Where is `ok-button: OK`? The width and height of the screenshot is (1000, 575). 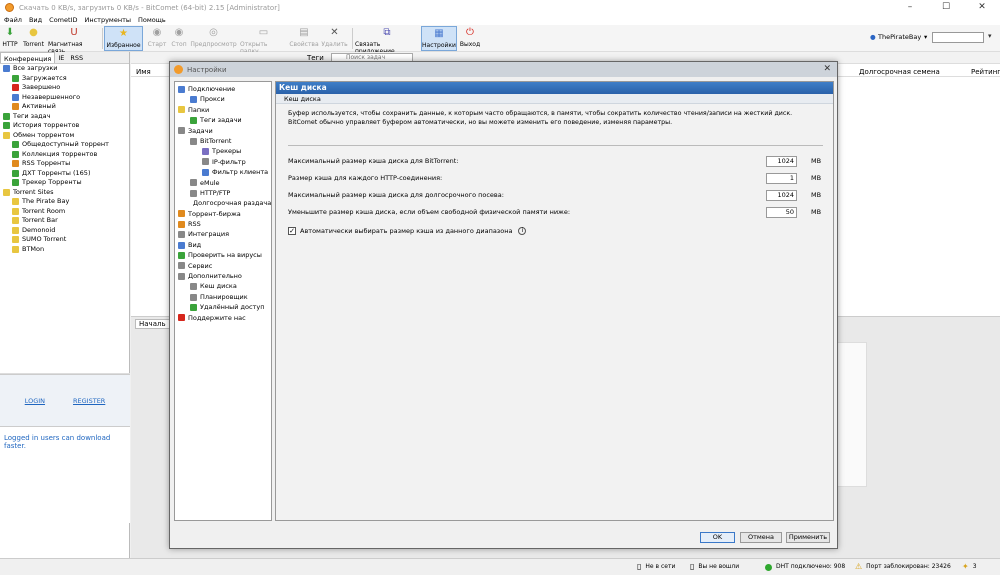 ok-button: OK is located at coordinates (717, 537).